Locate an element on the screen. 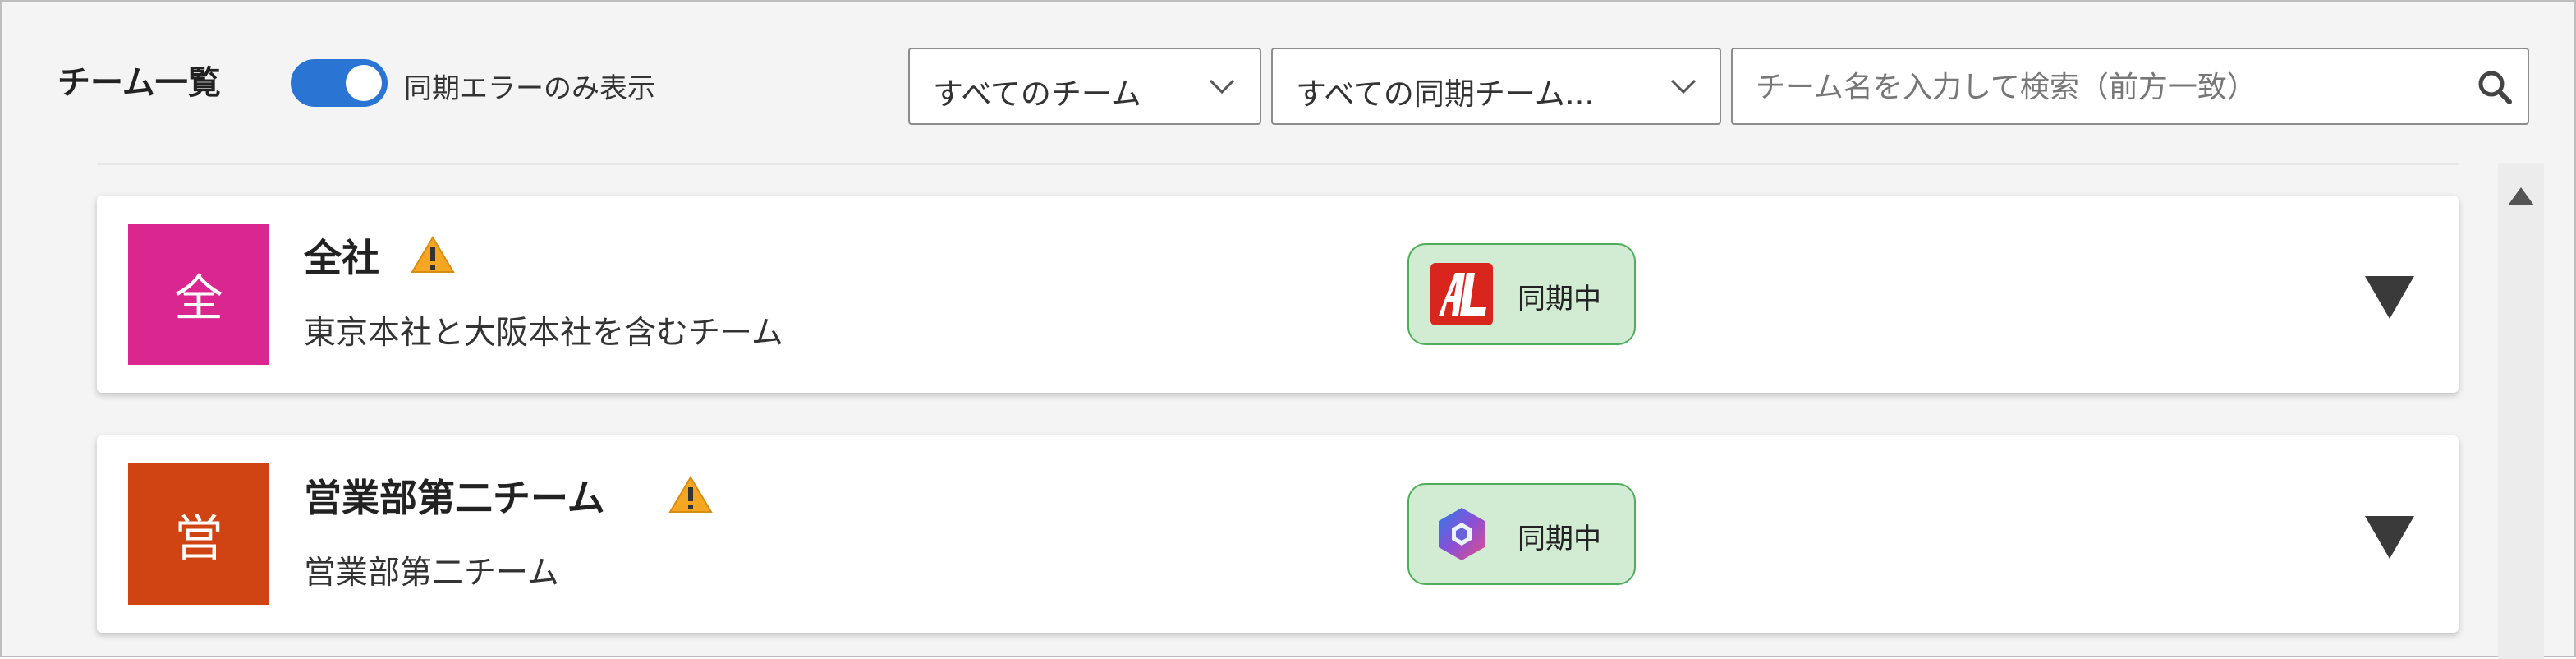  team-avatar: 全 is located at coordinates (198, 294).